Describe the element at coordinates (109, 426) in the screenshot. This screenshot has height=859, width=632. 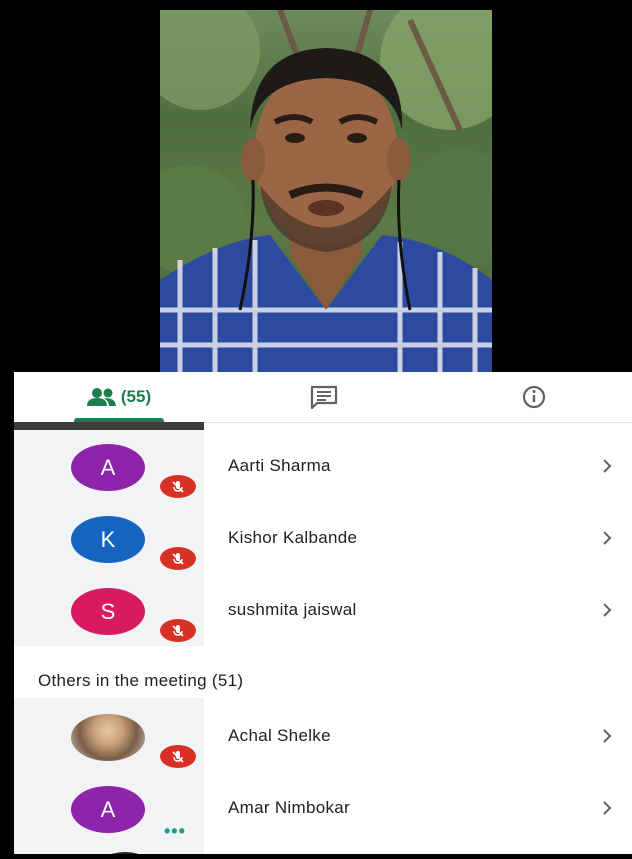
I see `list-scroll-edge` at that location.